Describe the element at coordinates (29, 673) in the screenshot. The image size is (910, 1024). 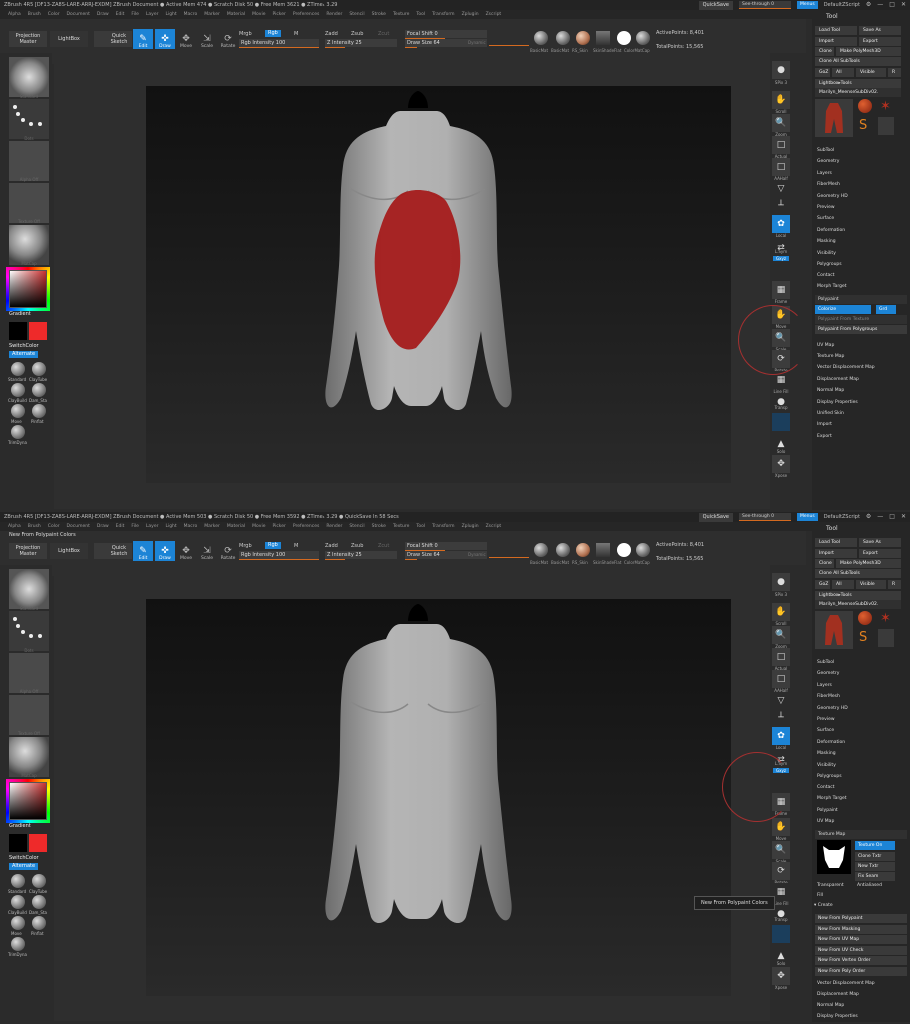
I see `alpha-thumb` at that location.